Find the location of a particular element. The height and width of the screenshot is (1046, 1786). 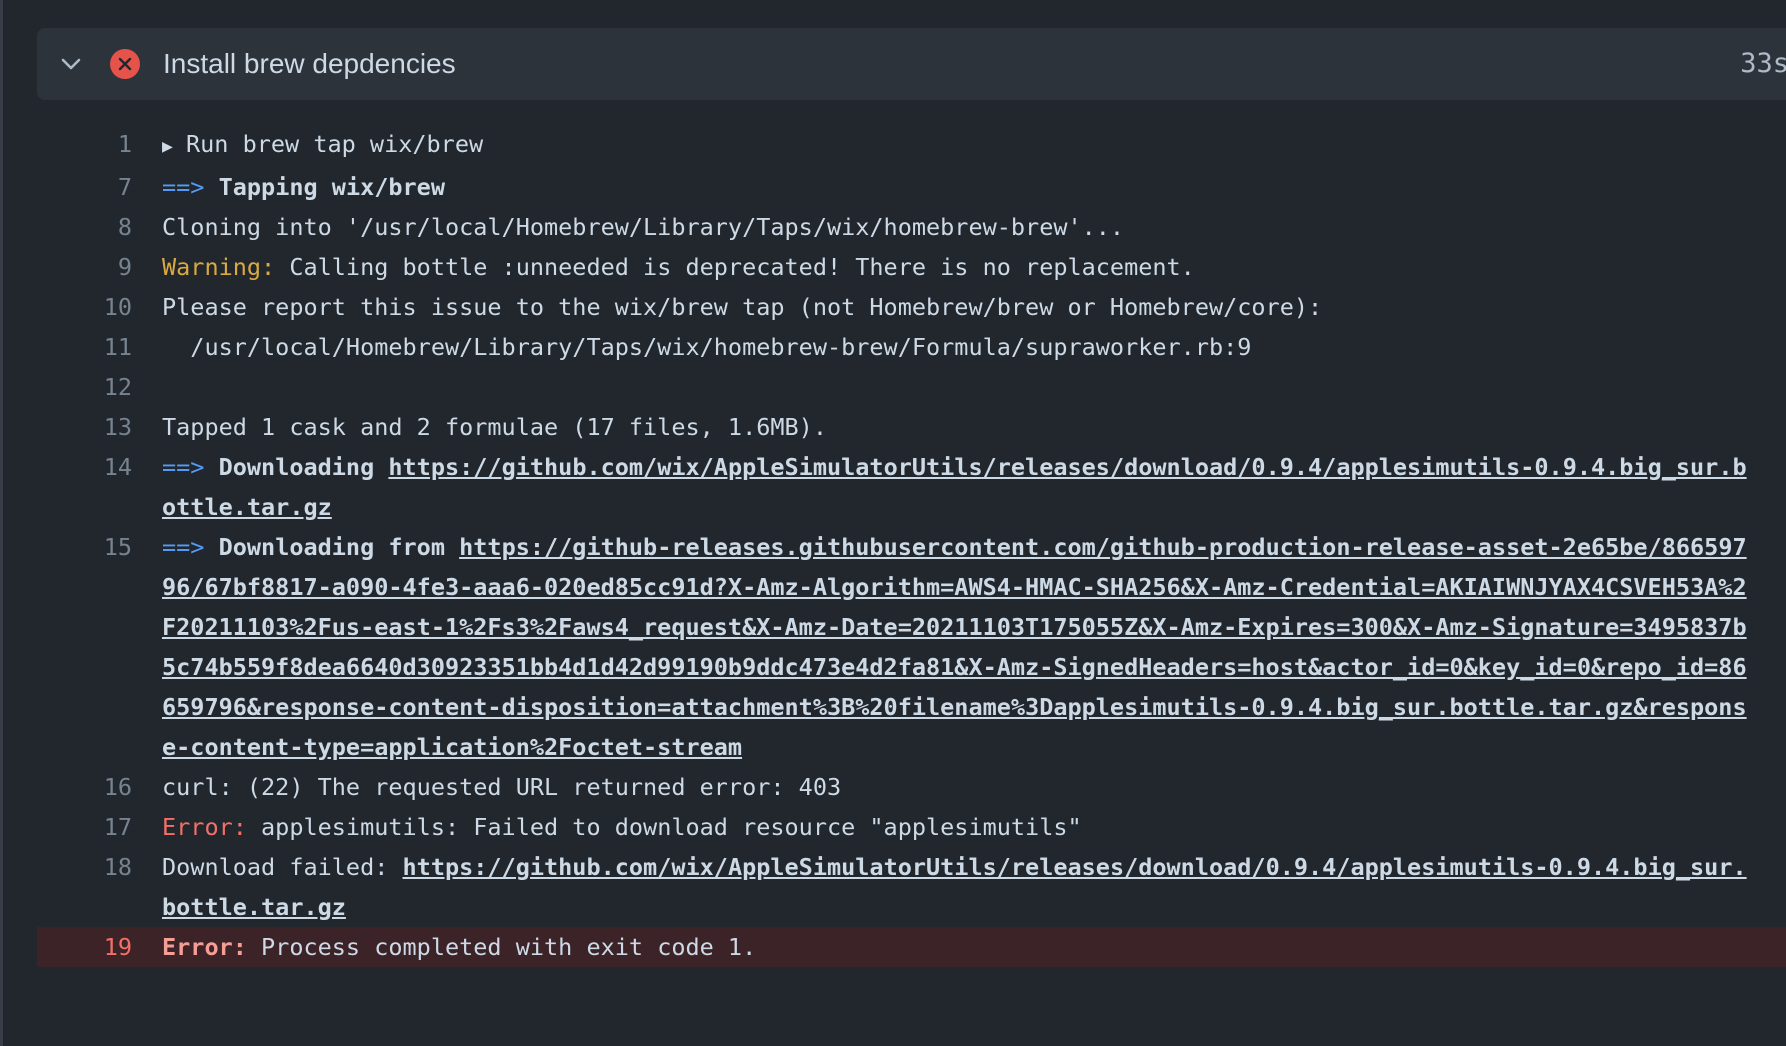

warning-label: Warning: is located at coordinates (219, 267).